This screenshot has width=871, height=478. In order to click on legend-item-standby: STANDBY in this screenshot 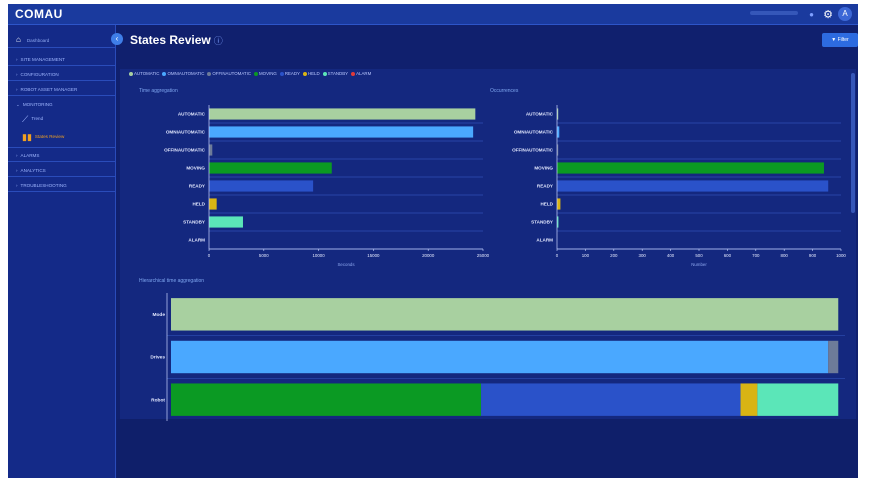, I will do `click(335, 73)`.